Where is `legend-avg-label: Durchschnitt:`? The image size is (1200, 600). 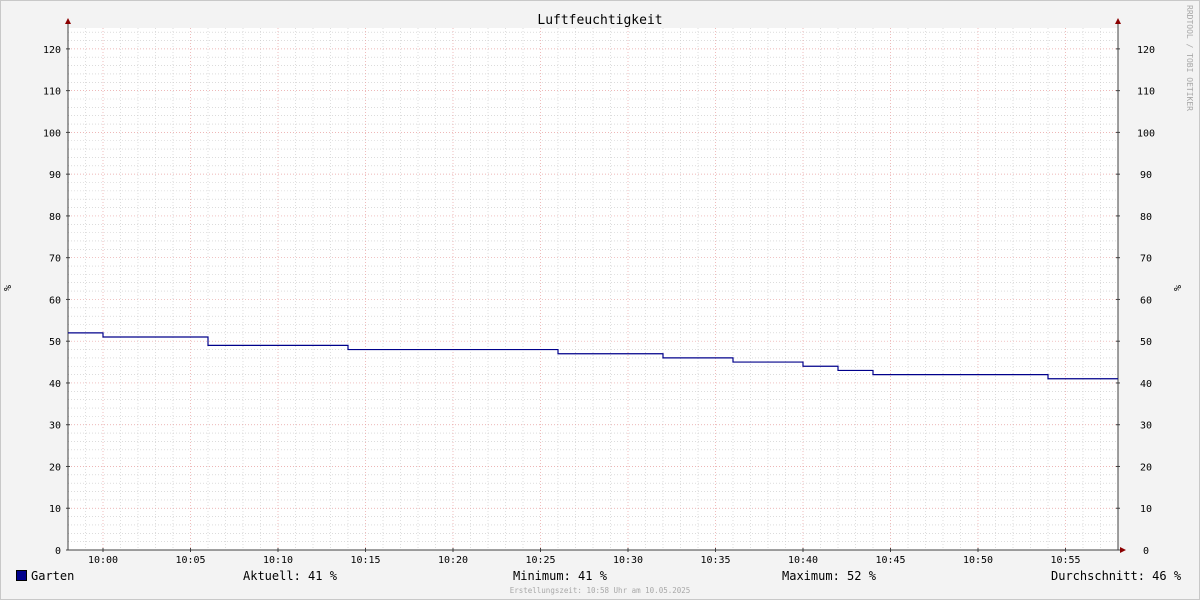 legend-avg-label: Durchschnitt: is located at coordinates (1098, 576).